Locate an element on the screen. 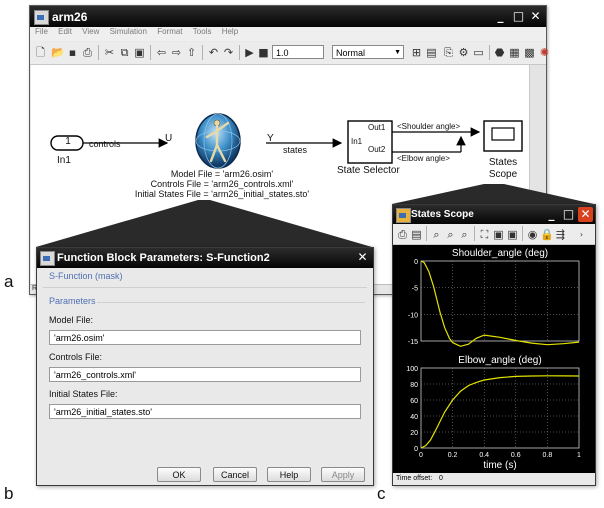 Image resolution: width=604 pixels, height=508 pixels. state-selector-name: State Selector is located at coordinates (368, 170).